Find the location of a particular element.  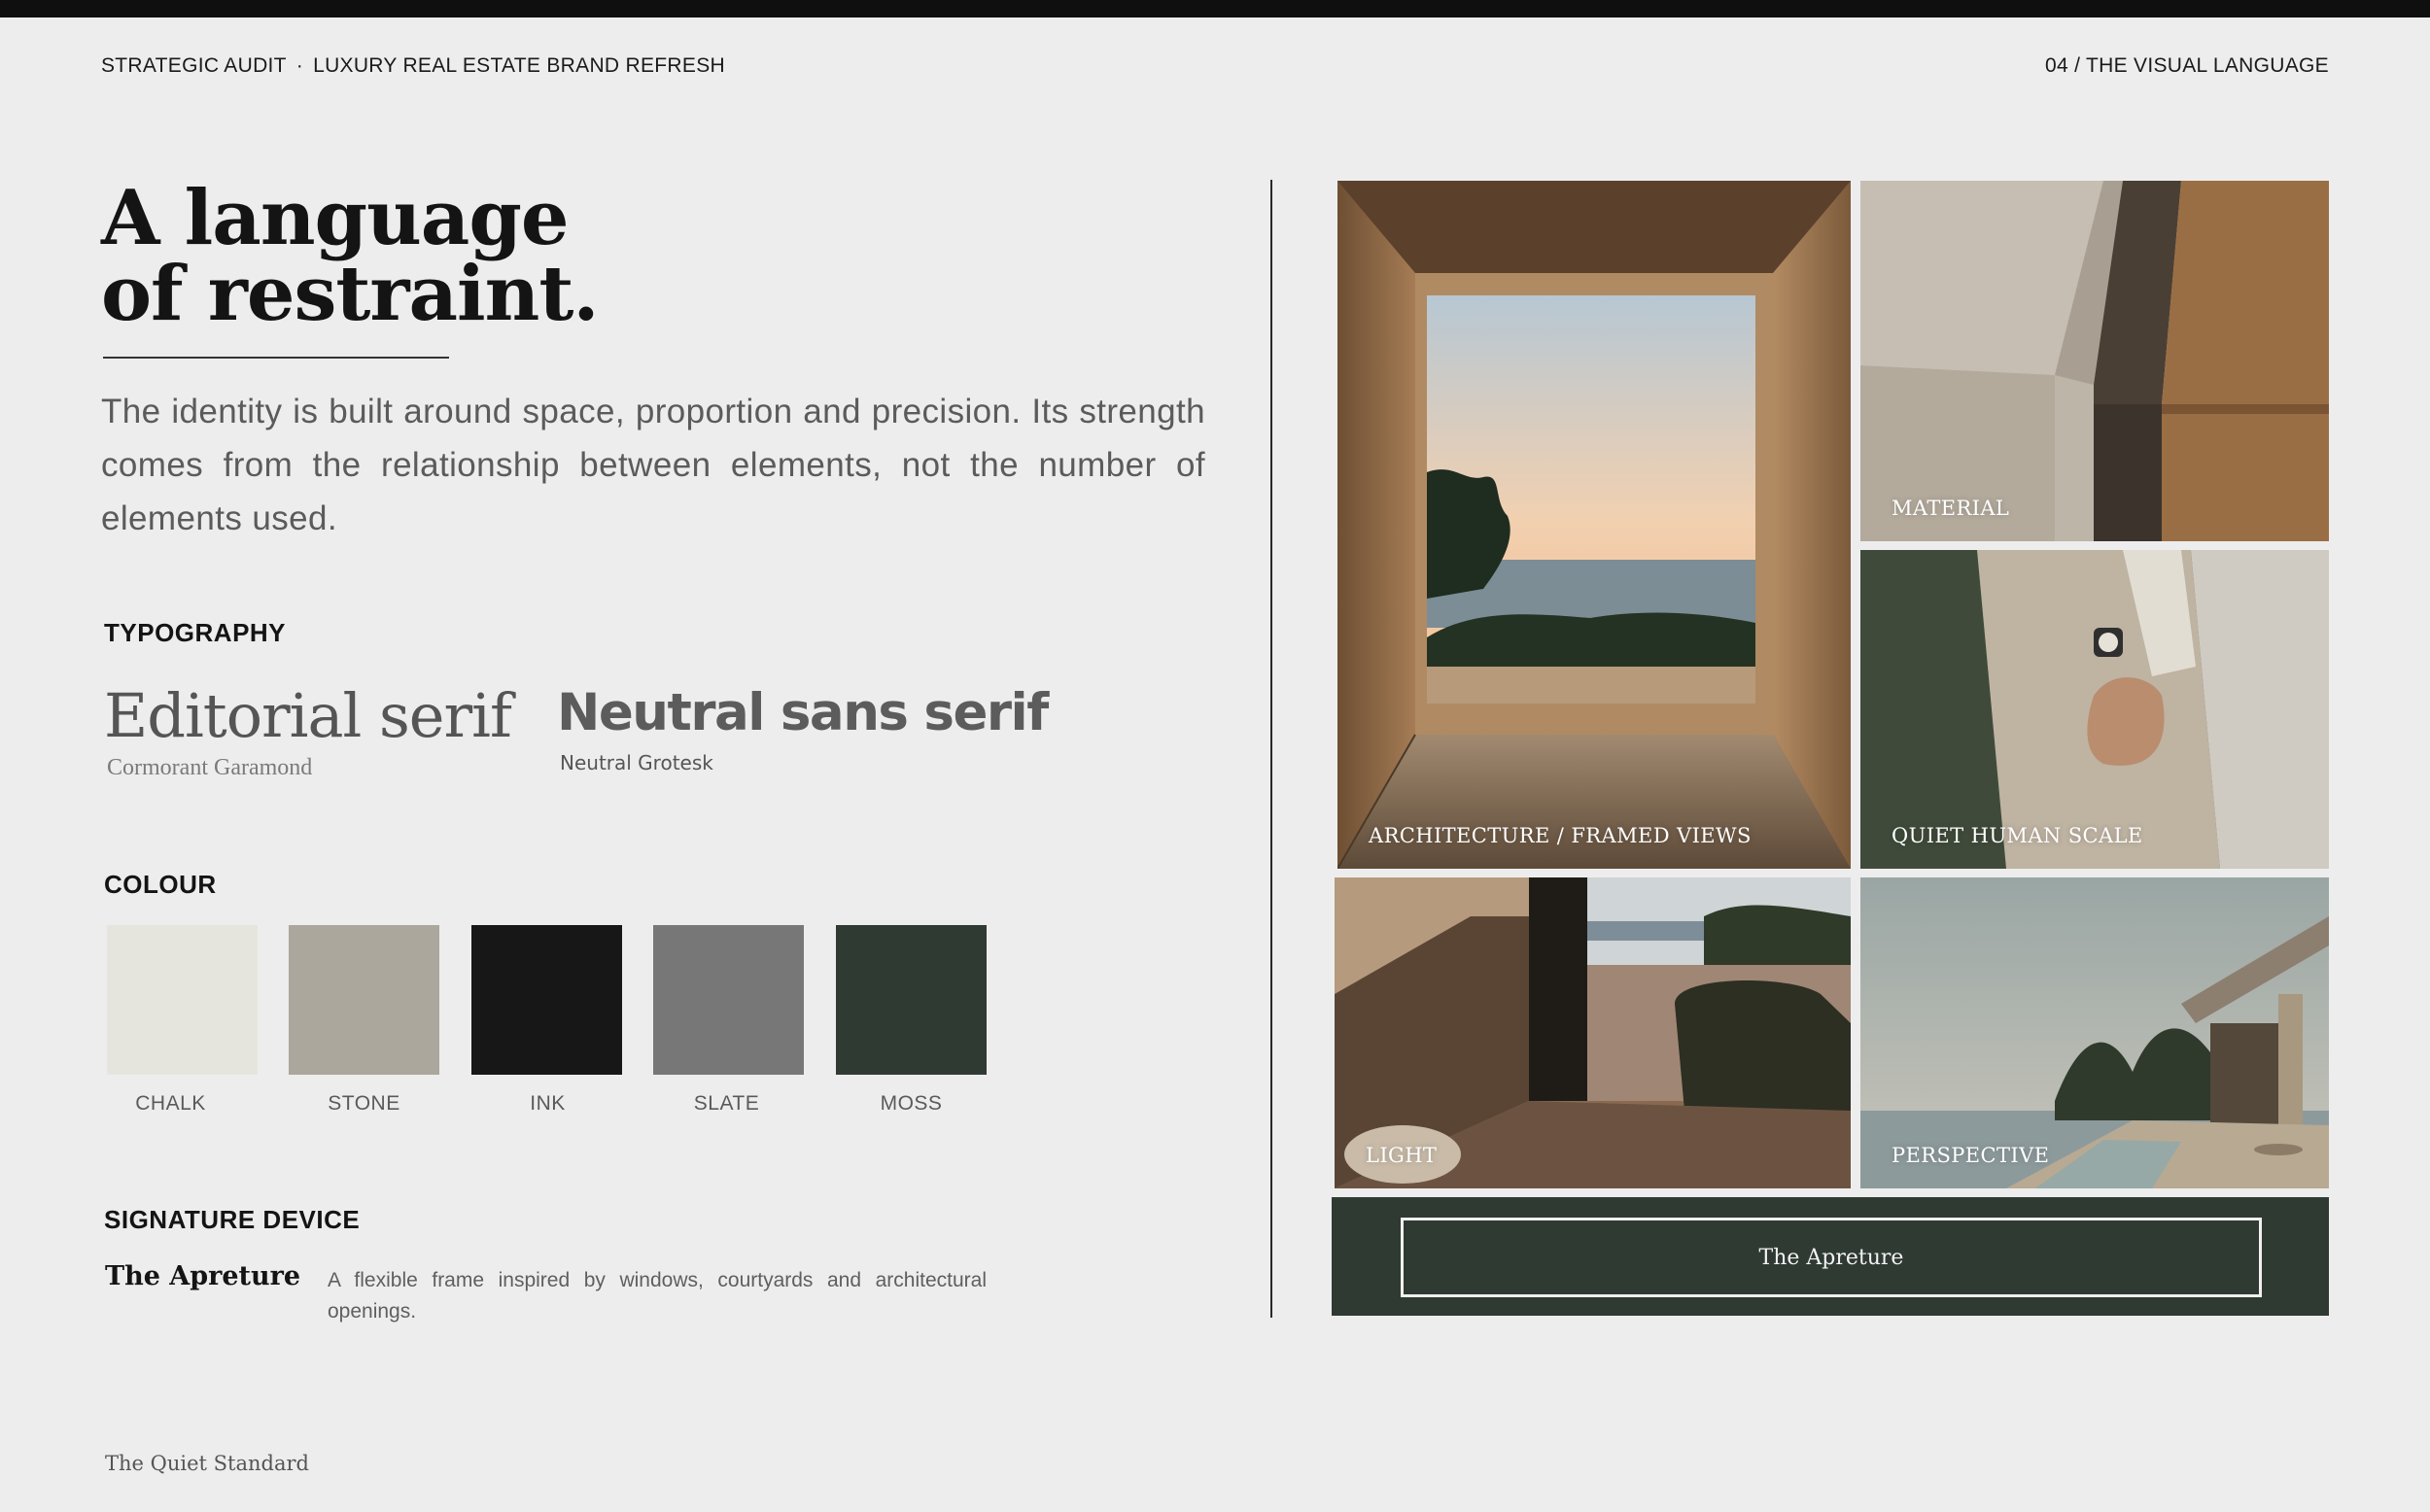

swatch-label-moss: MOSS is located at coordinates (911, 1103).